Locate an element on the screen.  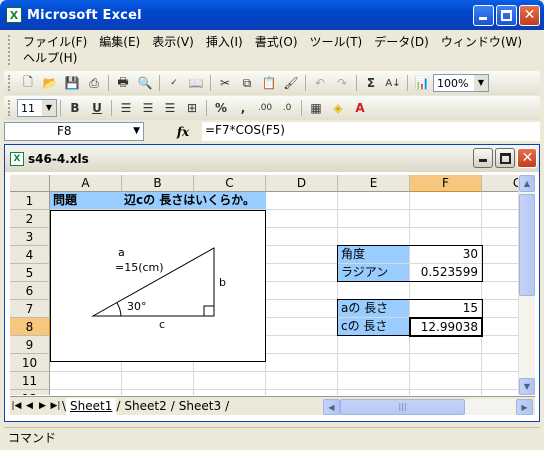
menu-window: ウィンドウ(W) is located at coordinates (482, 42).